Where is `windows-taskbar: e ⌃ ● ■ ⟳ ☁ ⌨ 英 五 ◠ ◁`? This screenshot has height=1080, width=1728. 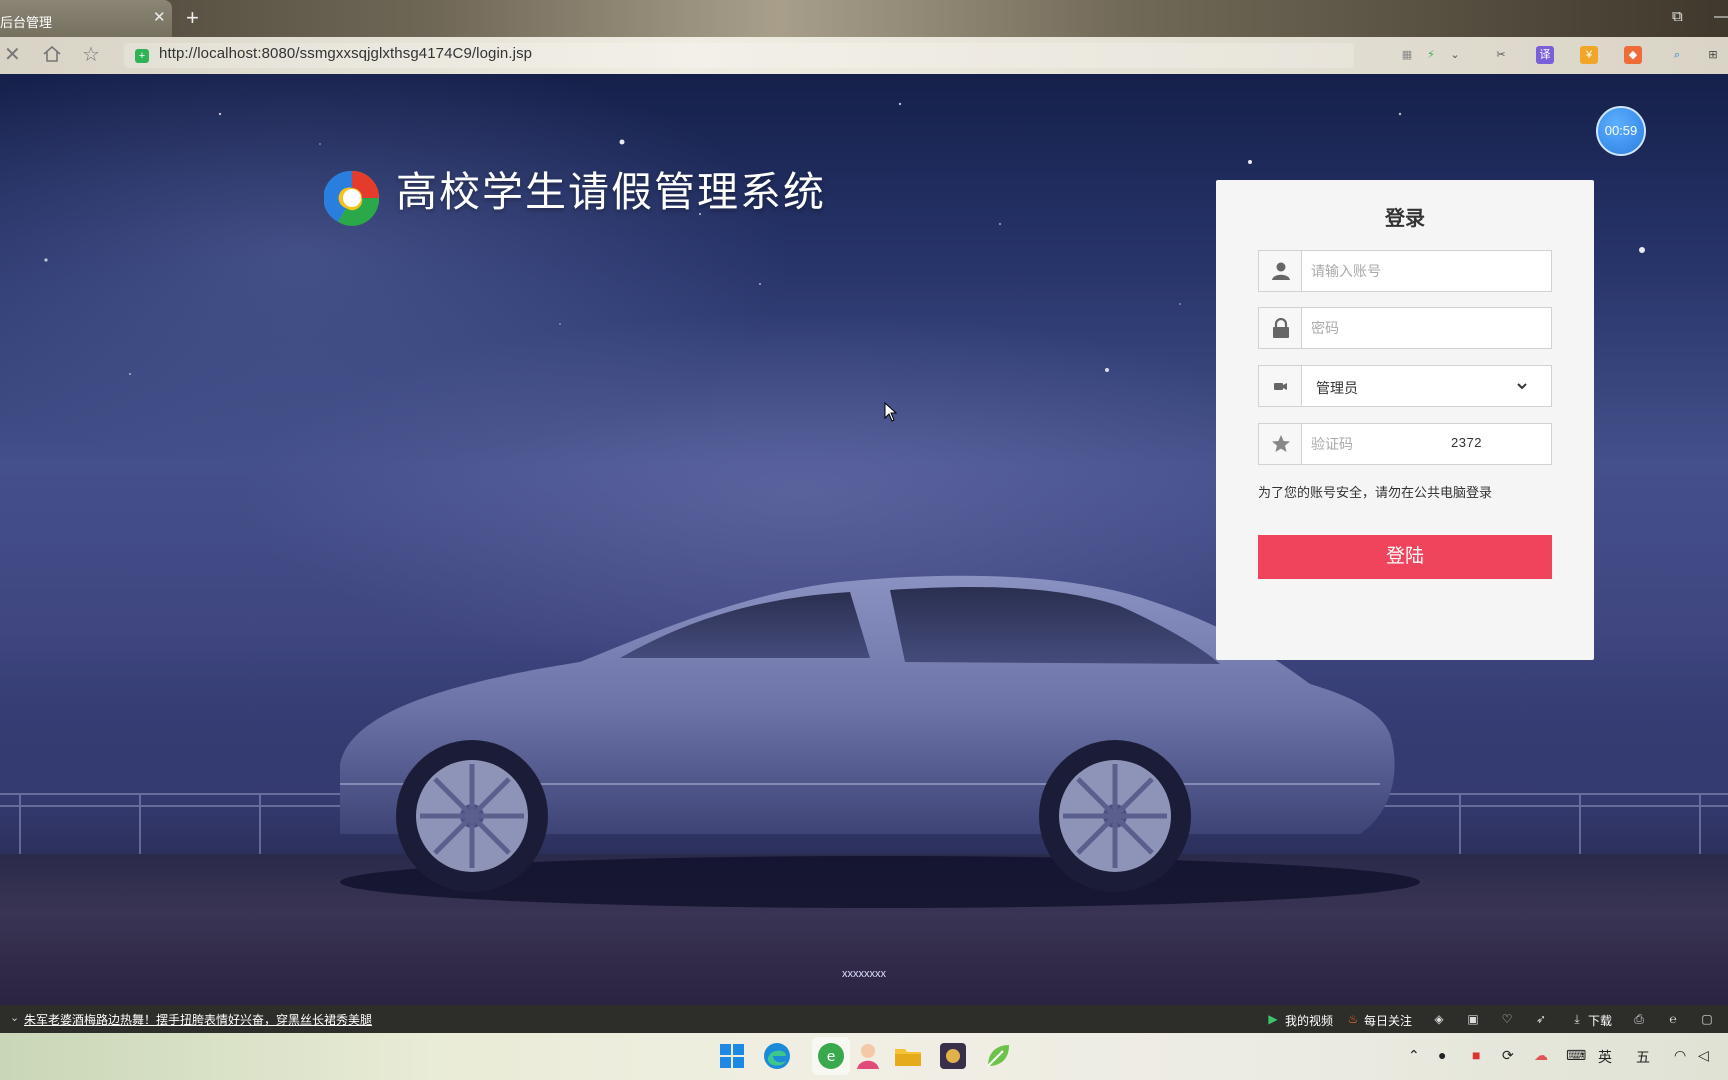 windows-taskbar: e ⌃ ● ■ ⟳ ☁ ⌨ 英 五 ◠ ◁ is located at coordinates (864, 1056).